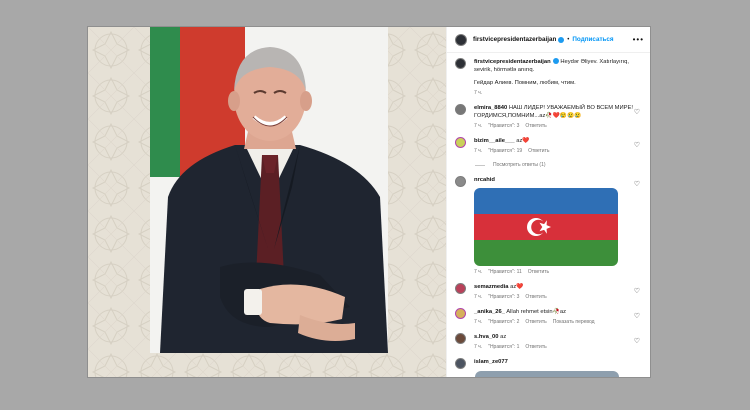 The image size is (750, 410). What do you see at coordinates (574, 322) in the screenshot?
I see `show-translation-button: Показать перевод` at bounding box center [574, 322].